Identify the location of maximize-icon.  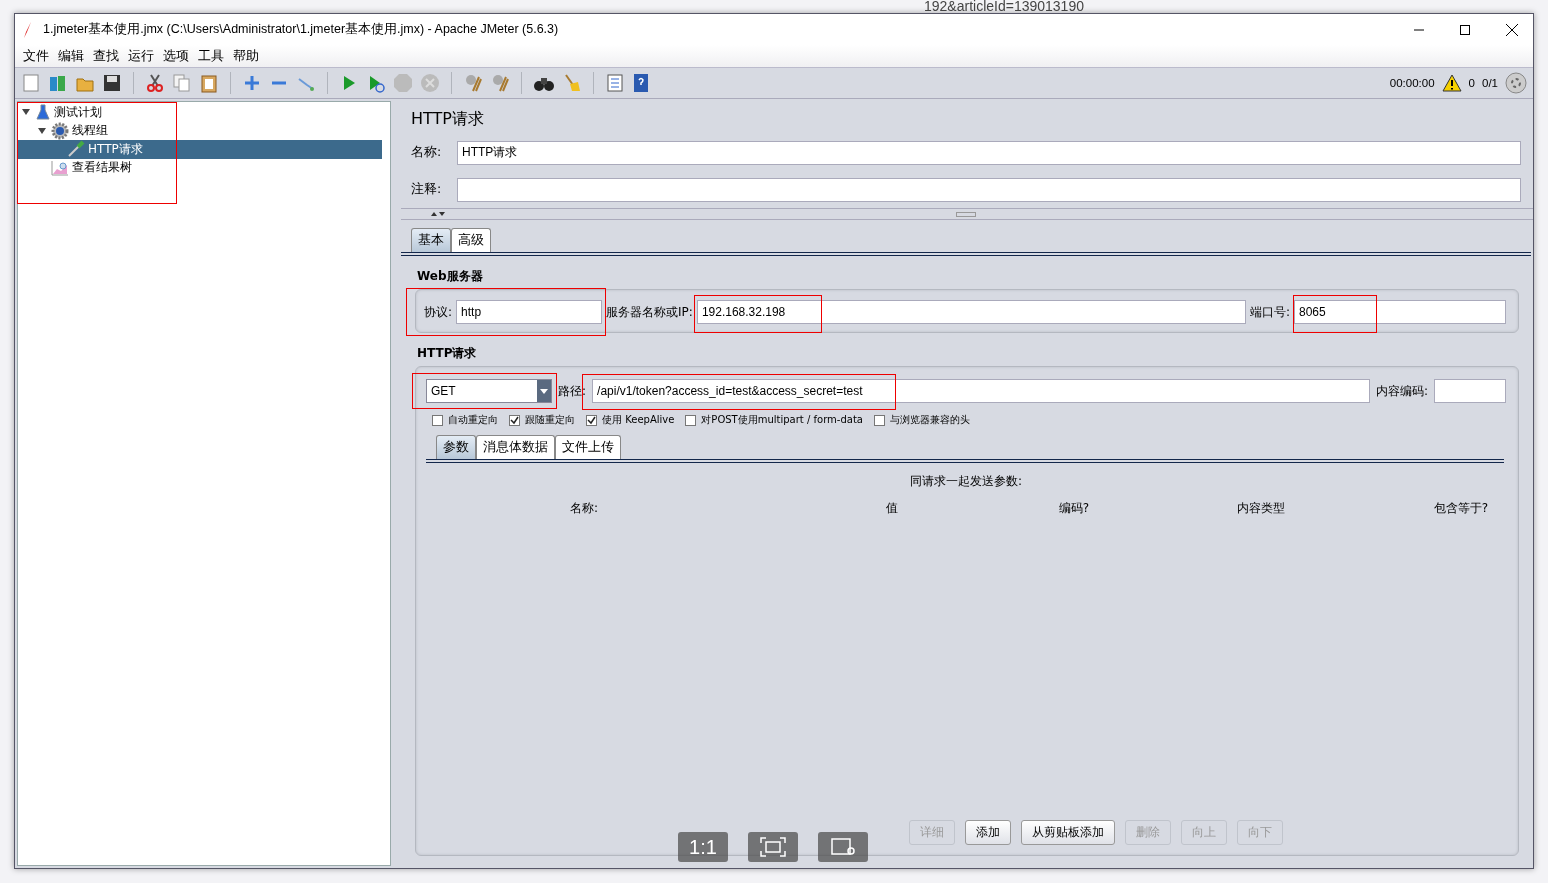
(1465, 29).